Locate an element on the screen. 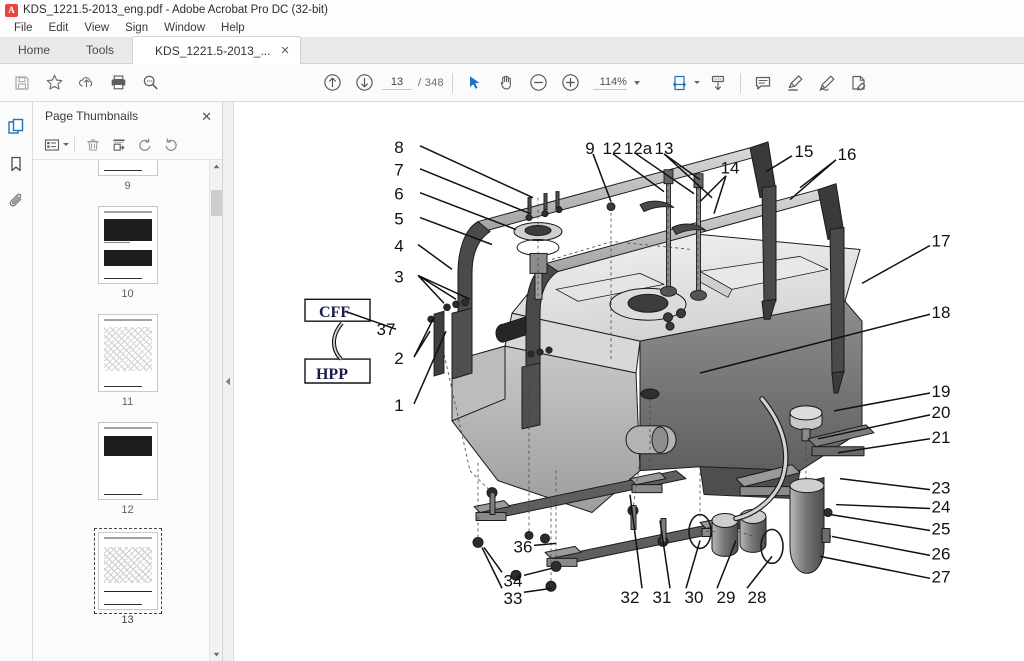 This screenshot has height=661, width=1024. tab-document: KDS_1221.5-2013_... ✕ is located at coordinates (216, 50).